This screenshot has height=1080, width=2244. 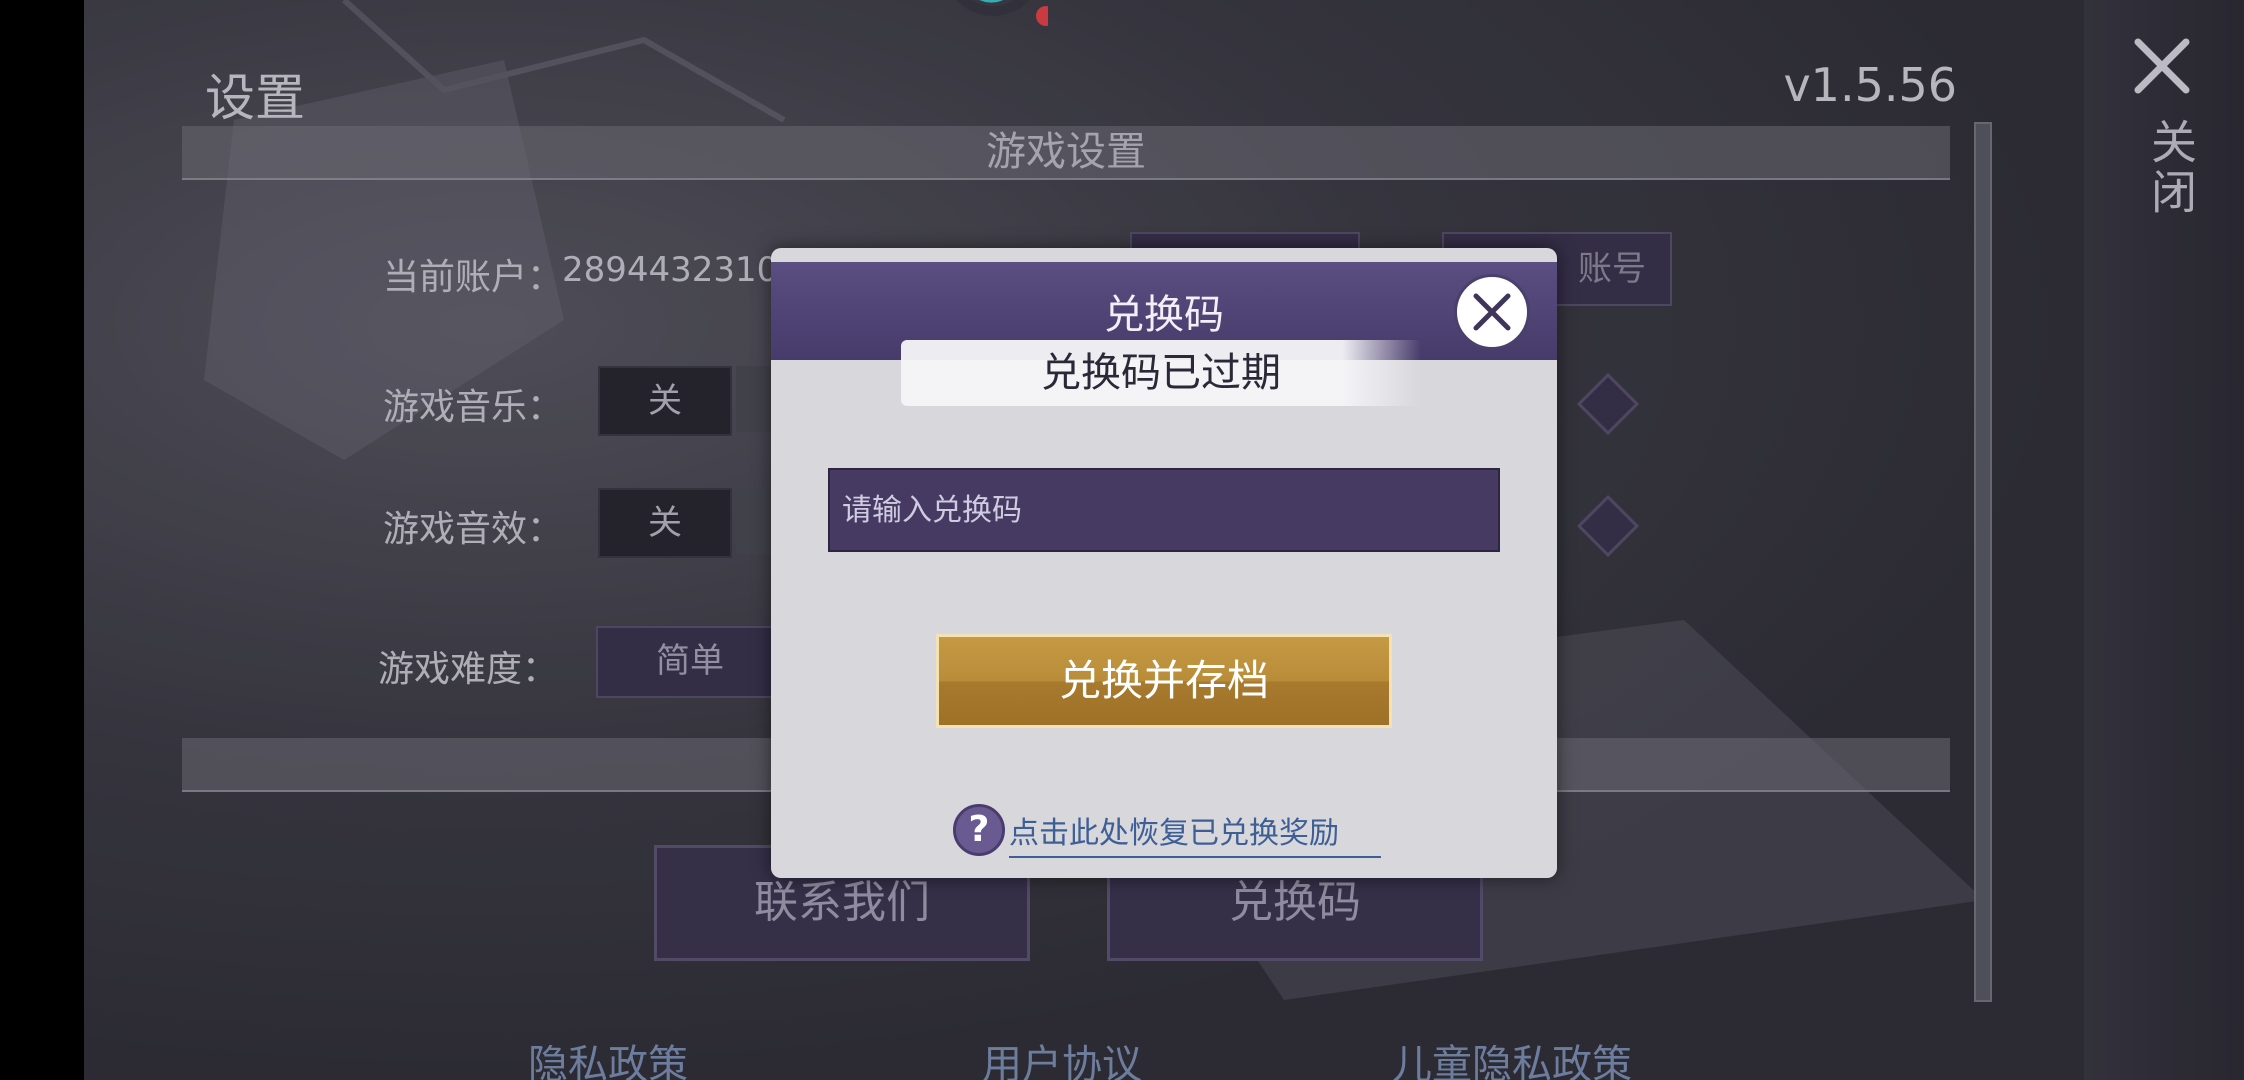 What do you see at coordinates (1195, 833) in the screenshot?
I see `restore-rewards-link: 点击此处恢复已兑换奖励` at bounding box center [1195, 833].